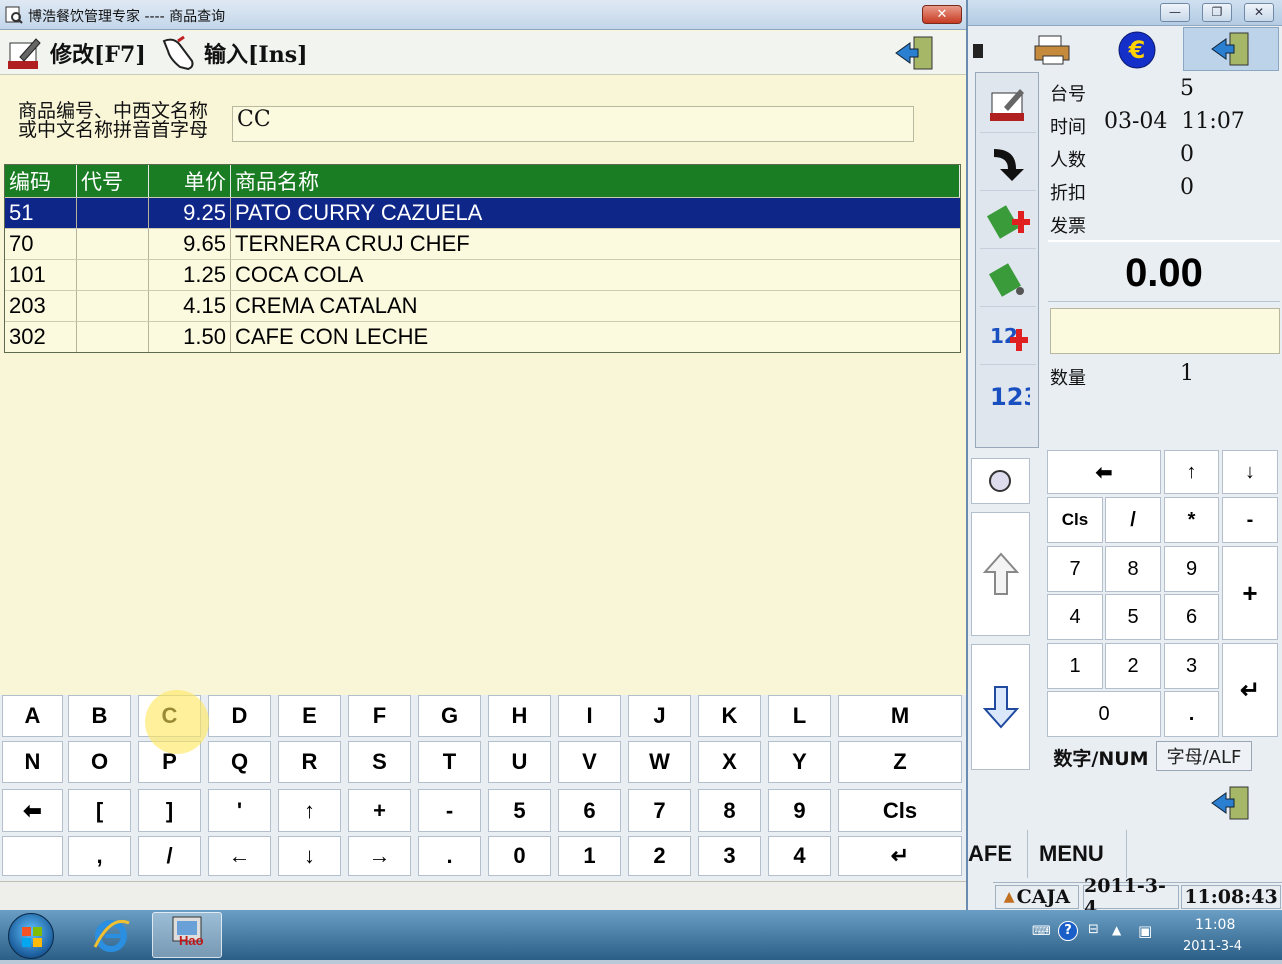 The width and height of the screenshot is (1282, 964). What do you see at coordinates (1133, 569) in the screenshot?
I see `numpad-8: 8` at bounding box center [1133, 569].